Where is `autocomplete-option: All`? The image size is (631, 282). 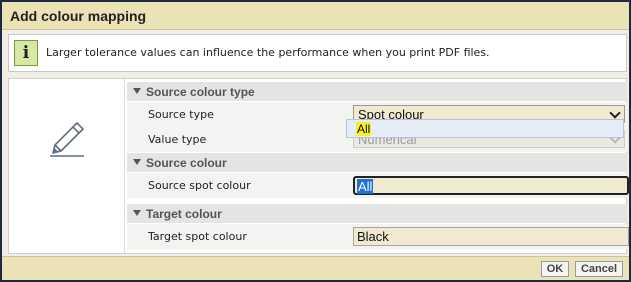 autocomplete-option: All is located at coordinates (364, 129).